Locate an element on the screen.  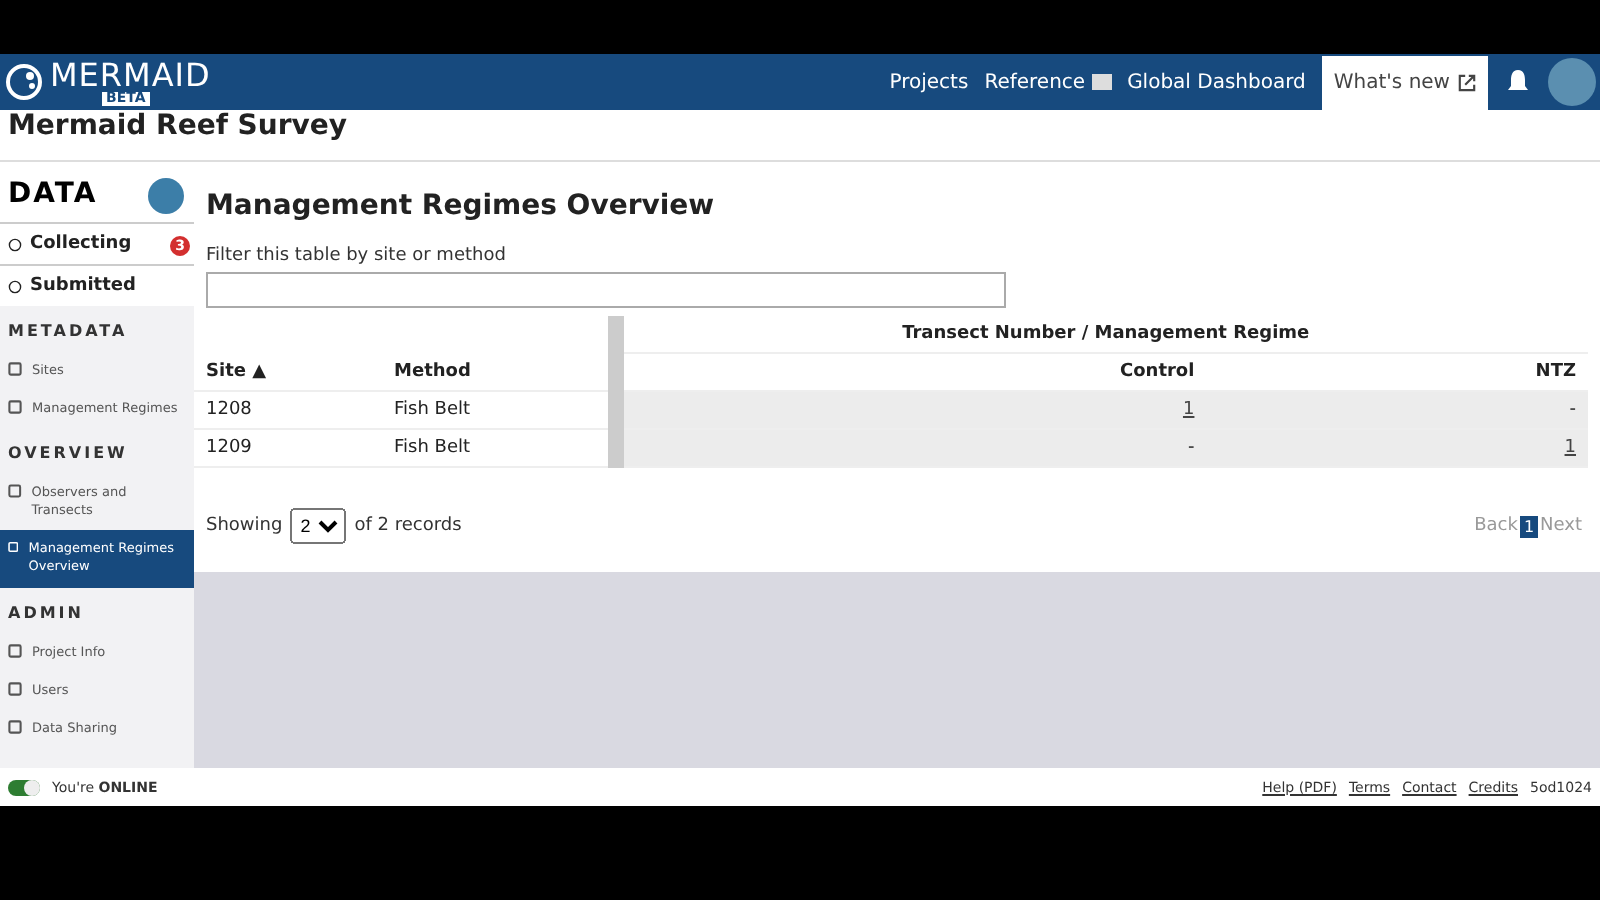
section-heading: ADMIN is located at coordinates (46, 613).